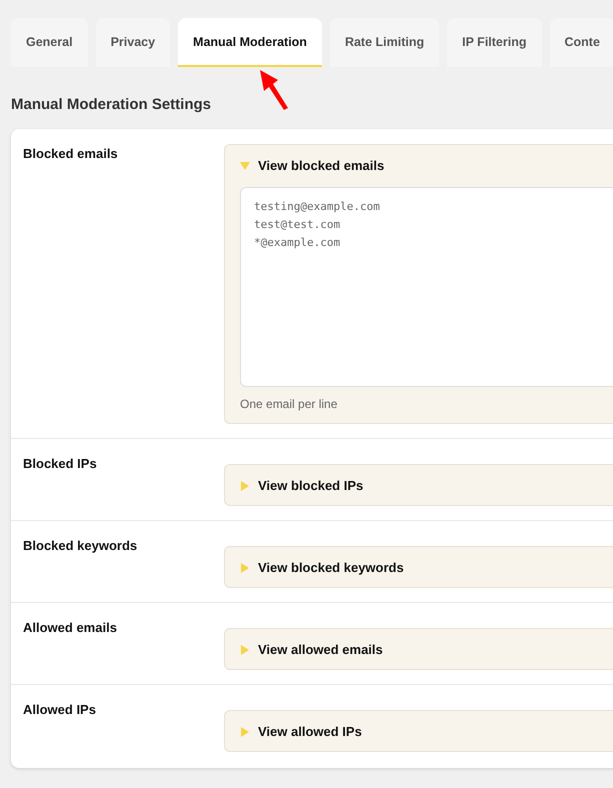 Image resolution: width=613 pixels, height=788 pixels. What do you see at coordinates (71, 154) in the screenshot?
I see `setting-label: Blocked emails` at bounding box center [71, 154].